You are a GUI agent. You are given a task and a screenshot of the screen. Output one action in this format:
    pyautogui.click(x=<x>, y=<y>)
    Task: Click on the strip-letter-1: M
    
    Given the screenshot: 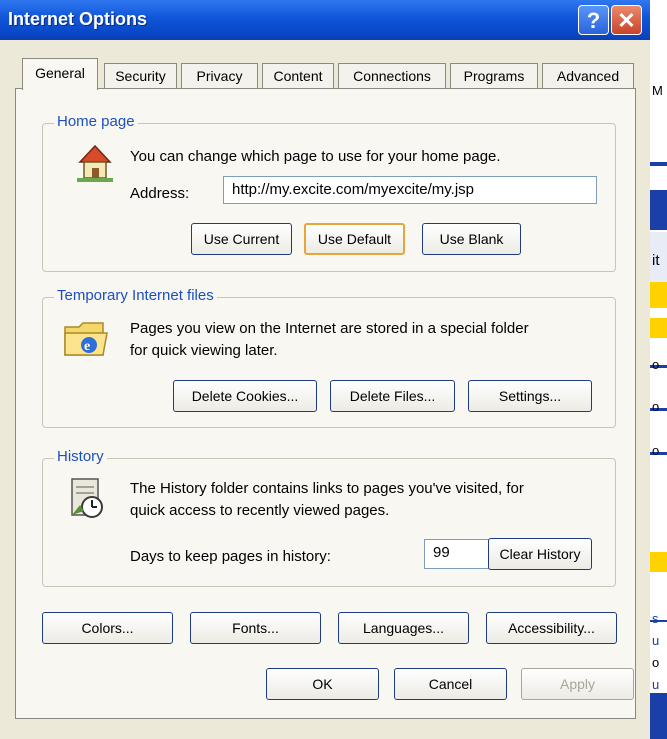 What is the action you would take?
    pyautogui.click(x=657, y=90)
    